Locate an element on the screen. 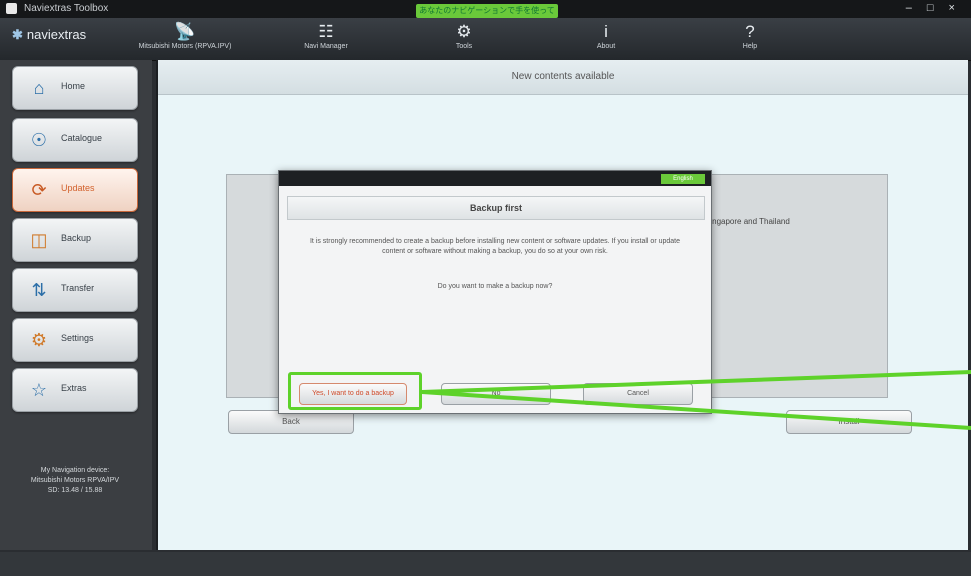 This screenshot has width=971, height=576. pointer-lines is located at coordinates (696, 400).